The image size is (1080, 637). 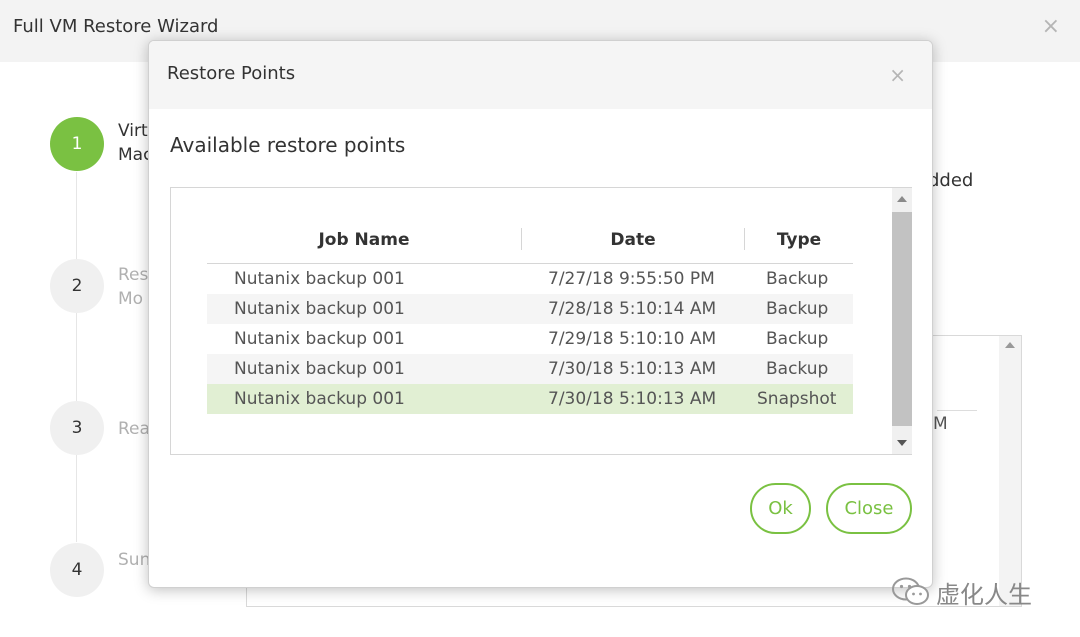 I want to click on background-scroll-up-arrow-icon, so click(x=1010, y=345).